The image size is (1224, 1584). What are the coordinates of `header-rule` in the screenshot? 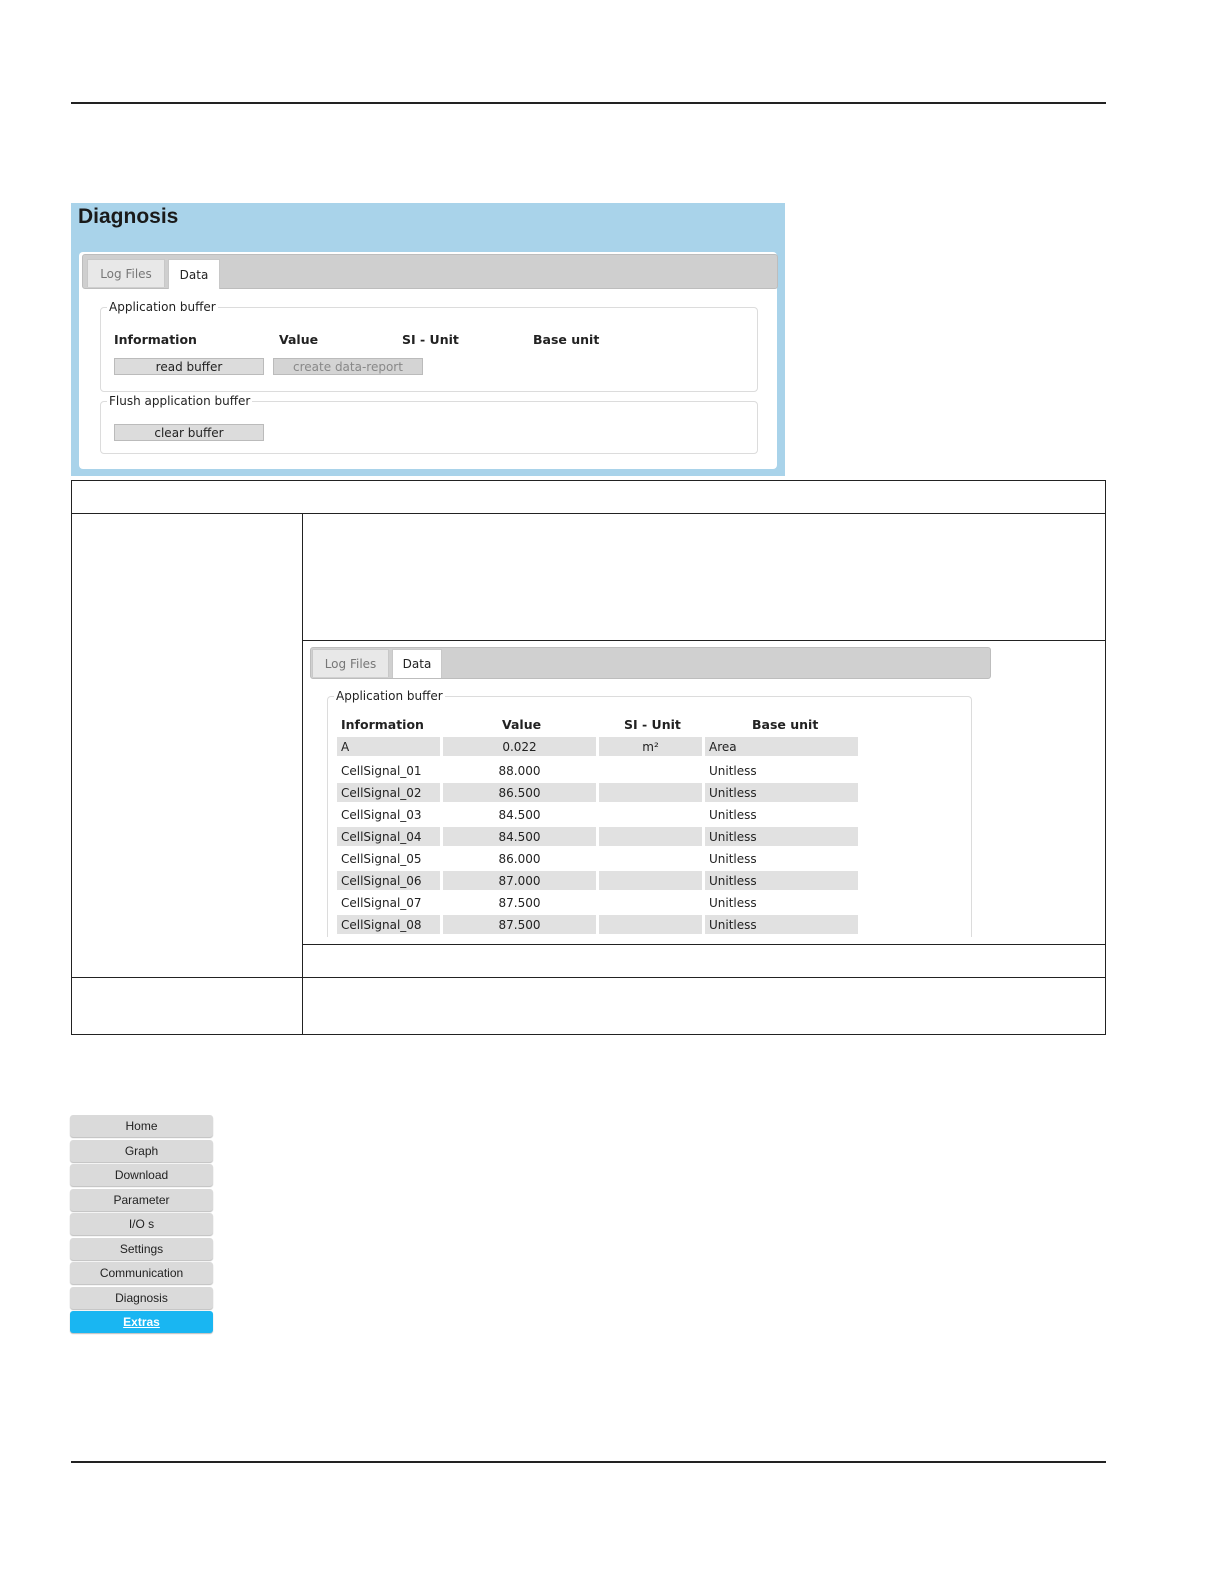 It's located at (588, 103).